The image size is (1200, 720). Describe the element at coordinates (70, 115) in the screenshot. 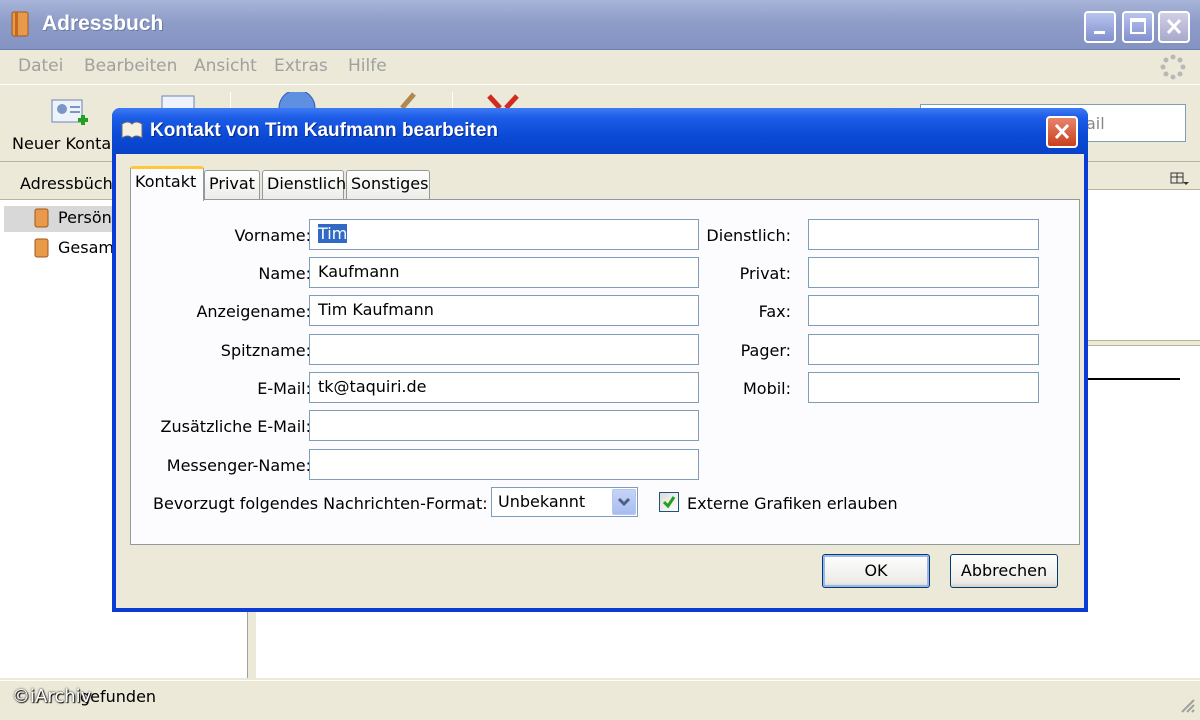

I see `new-contact-icon` at that location.